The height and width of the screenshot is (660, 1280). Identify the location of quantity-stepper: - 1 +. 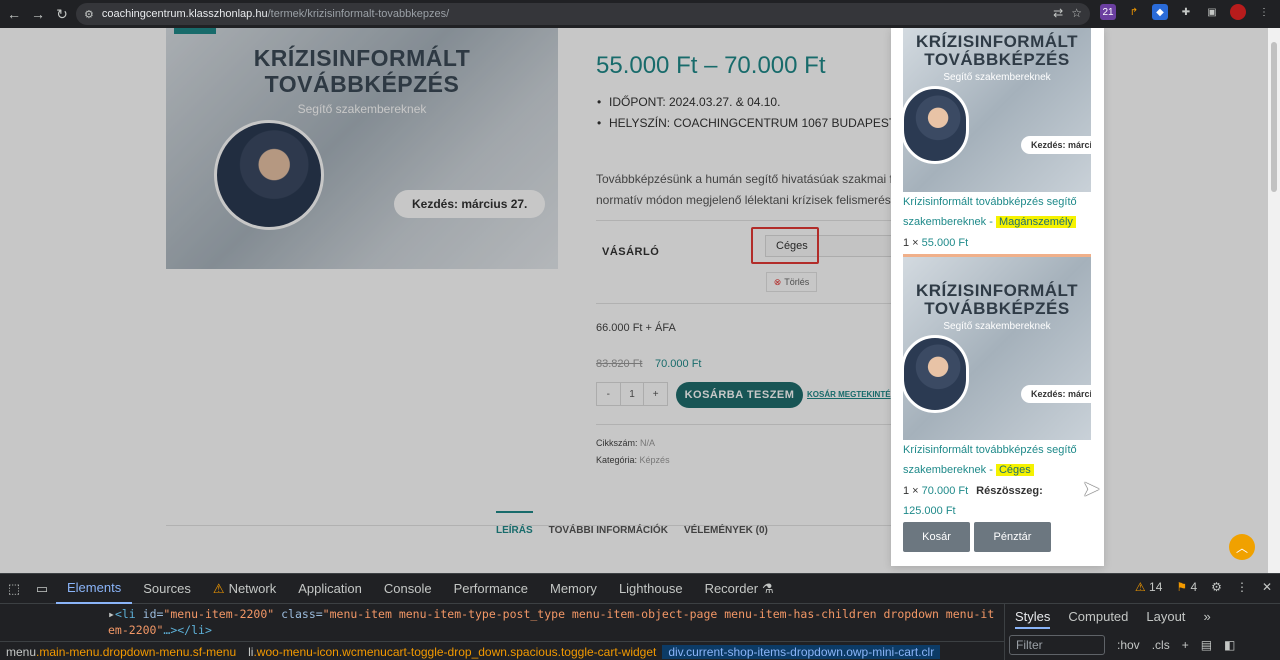
(632, 394).